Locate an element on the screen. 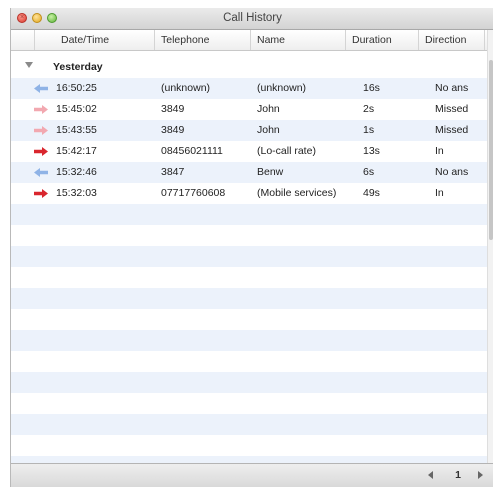 The image size is (493, 487). call-row: 15:43:55 3849 John 1s Missed is located at coordinates (252, 130).